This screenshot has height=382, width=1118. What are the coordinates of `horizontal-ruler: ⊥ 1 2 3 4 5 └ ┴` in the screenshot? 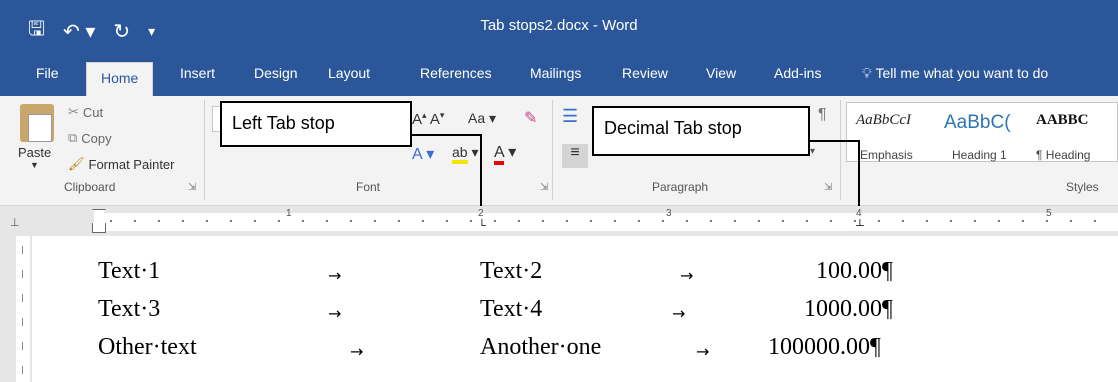 It's located at (559, 221).